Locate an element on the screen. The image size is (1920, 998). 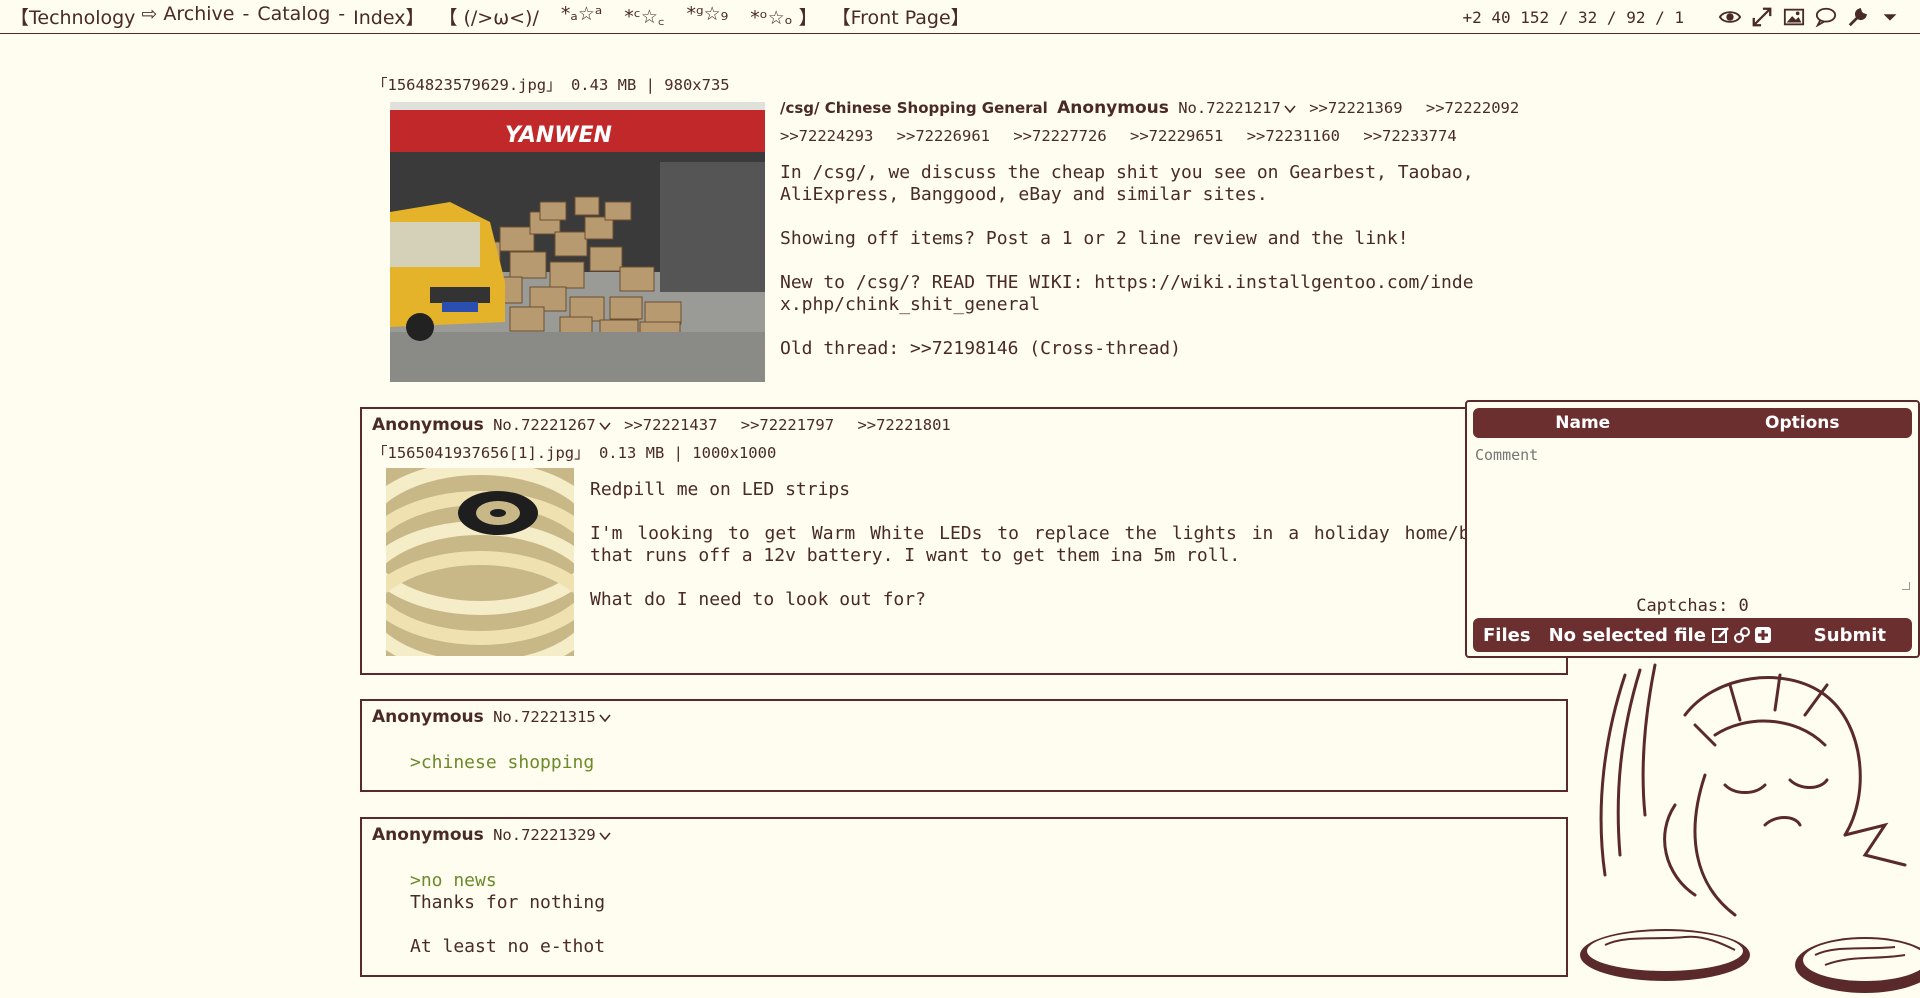
catalog-link: Catalog is located at coordinates (293, 16).